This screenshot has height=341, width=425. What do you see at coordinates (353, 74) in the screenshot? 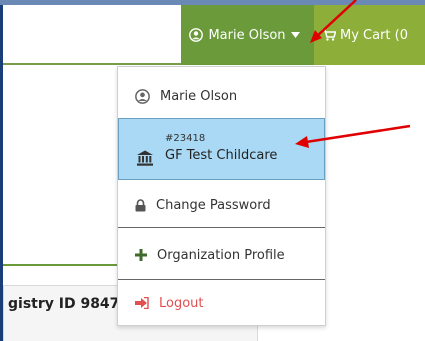
I see `annotation-arrows` at bounding box center [353, 74].